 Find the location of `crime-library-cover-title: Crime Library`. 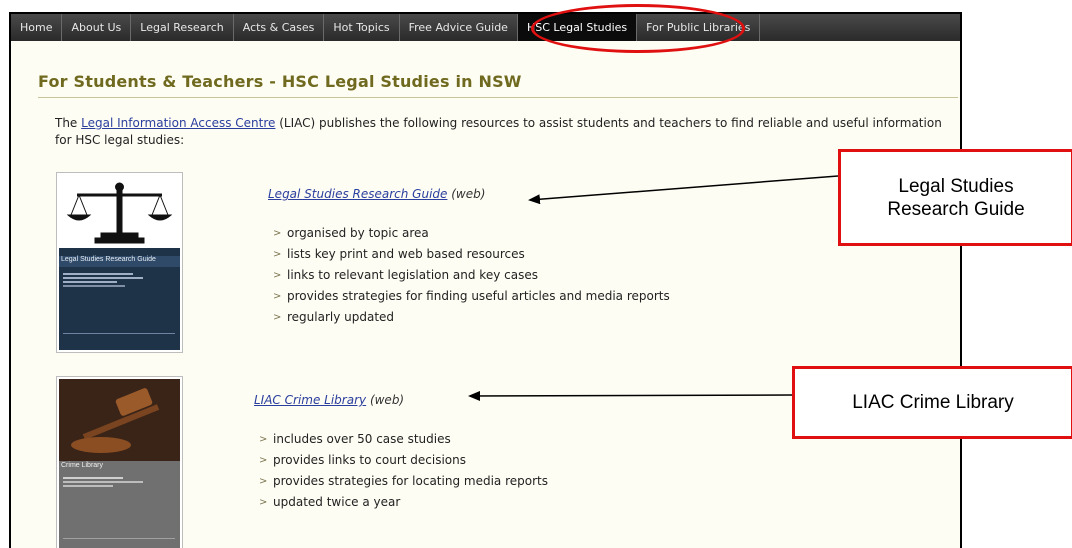

crime-library-cover-title: Crime Library is located at coordinates (82, 465).